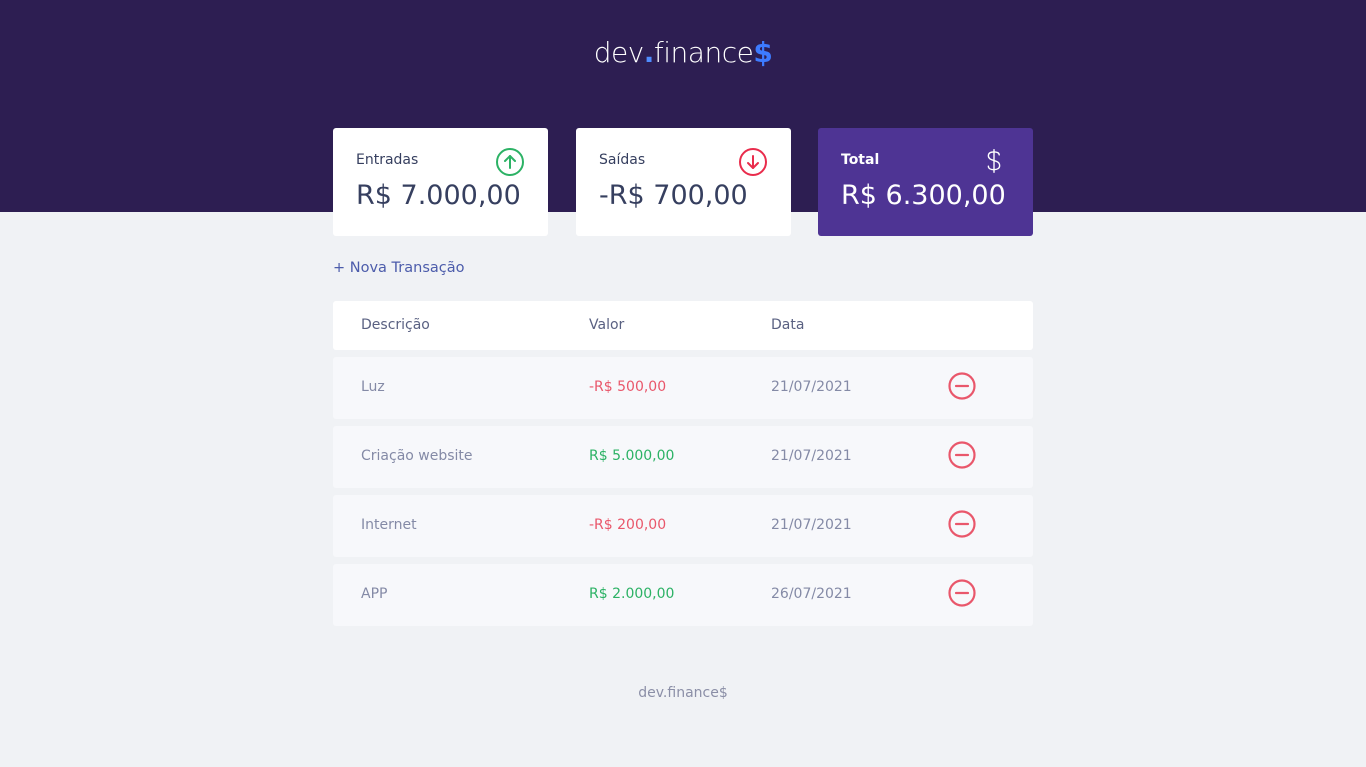 This screenshot has width=1366, height=767. Describe the element at coordinates (788, 325) in the screenshot. I see `header-date: Data` at that location.